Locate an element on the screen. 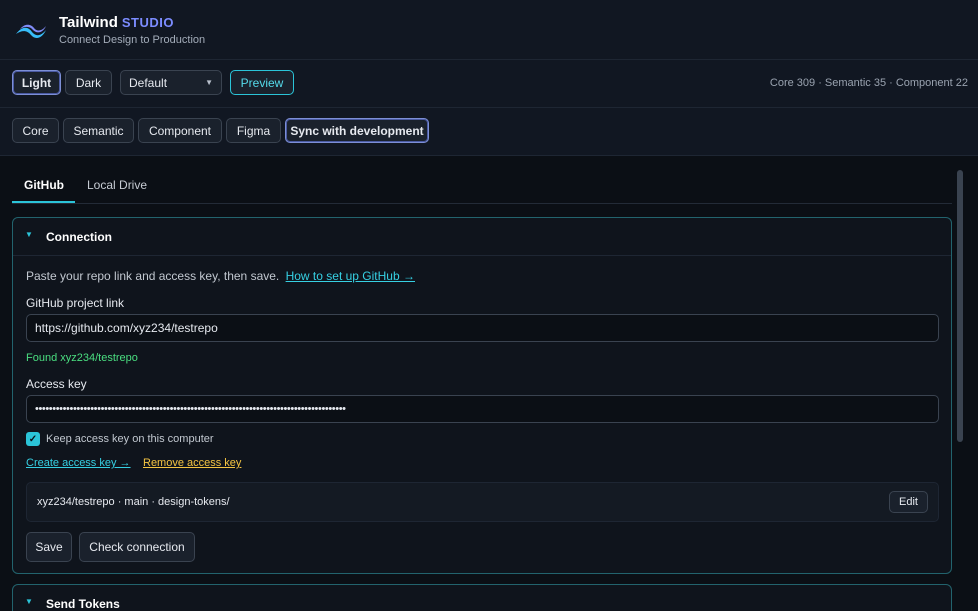  send-tokens-panel: ▼ Send Tokens is located at coordinates (482, 597).